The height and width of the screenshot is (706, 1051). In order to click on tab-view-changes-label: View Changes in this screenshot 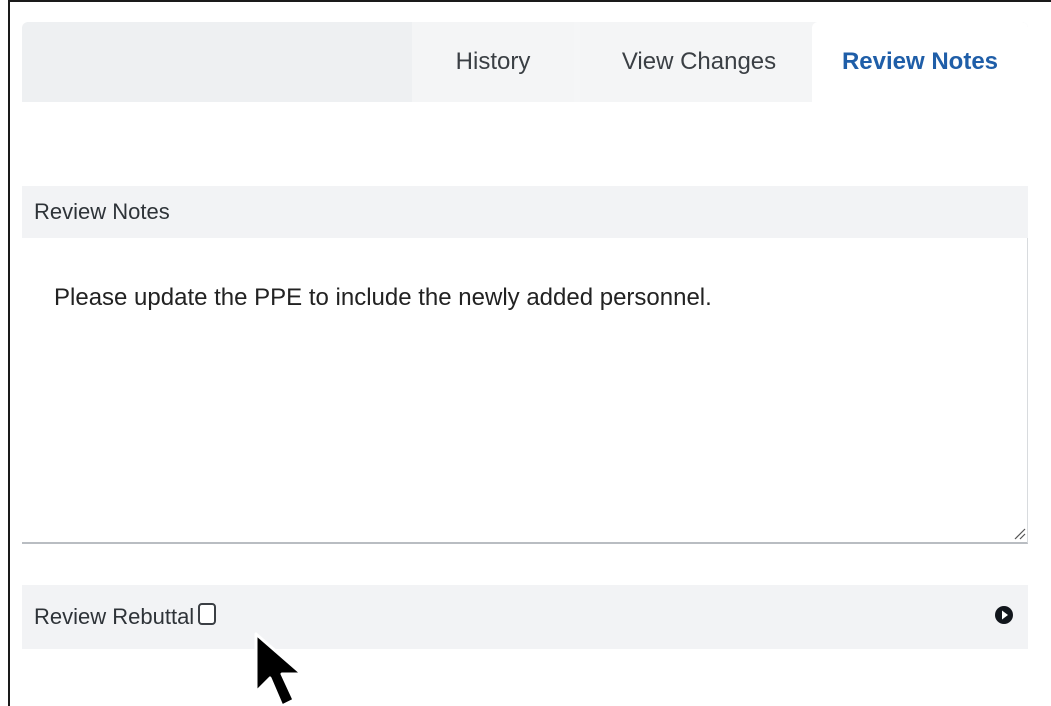, I will do `click(699, 61)`.